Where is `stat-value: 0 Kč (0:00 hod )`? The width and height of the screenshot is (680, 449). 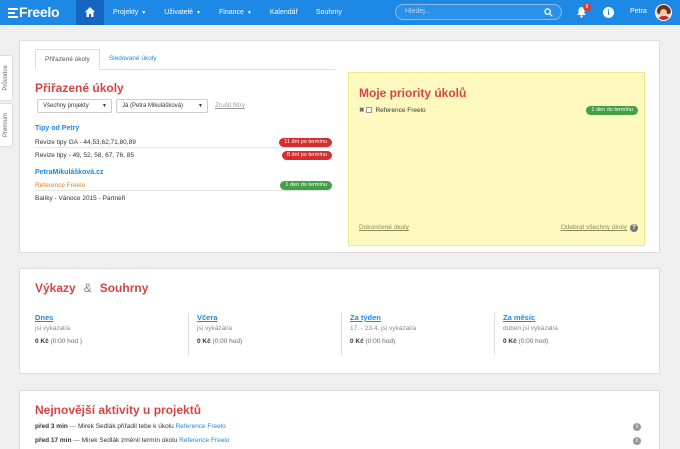
stat-value: 0 Kč (0:00 hod ) is located at coordinates (111, 341).